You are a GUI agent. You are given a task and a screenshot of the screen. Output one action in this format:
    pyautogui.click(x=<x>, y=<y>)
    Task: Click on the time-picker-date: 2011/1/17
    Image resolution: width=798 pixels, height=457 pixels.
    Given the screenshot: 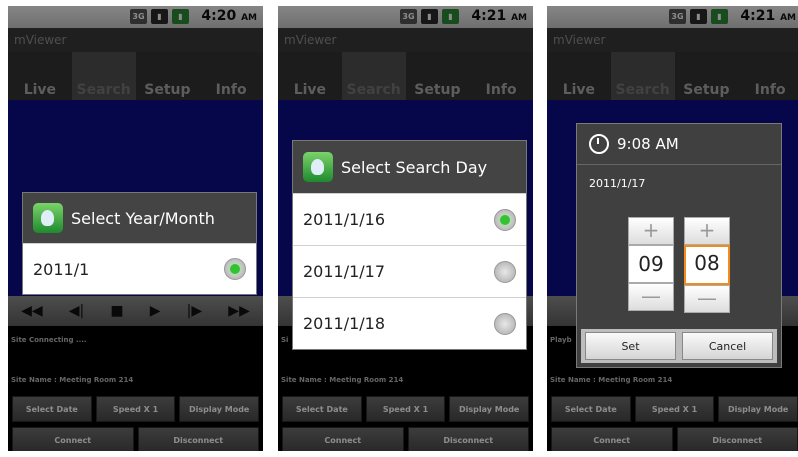 What is the action you would take?
    pyautogui.click(x=617, y=183)
    